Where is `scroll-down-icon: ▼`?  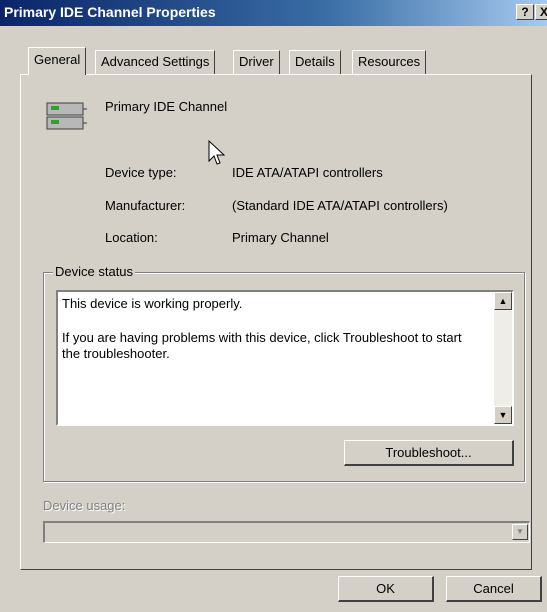
scroll-down-icon: ▼ is located at coordinates (503, 415).